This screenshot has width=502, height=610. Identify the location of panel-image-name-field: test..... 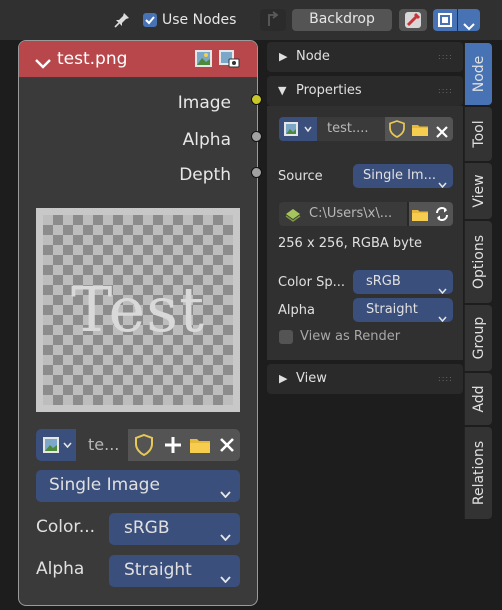
(351, 129).